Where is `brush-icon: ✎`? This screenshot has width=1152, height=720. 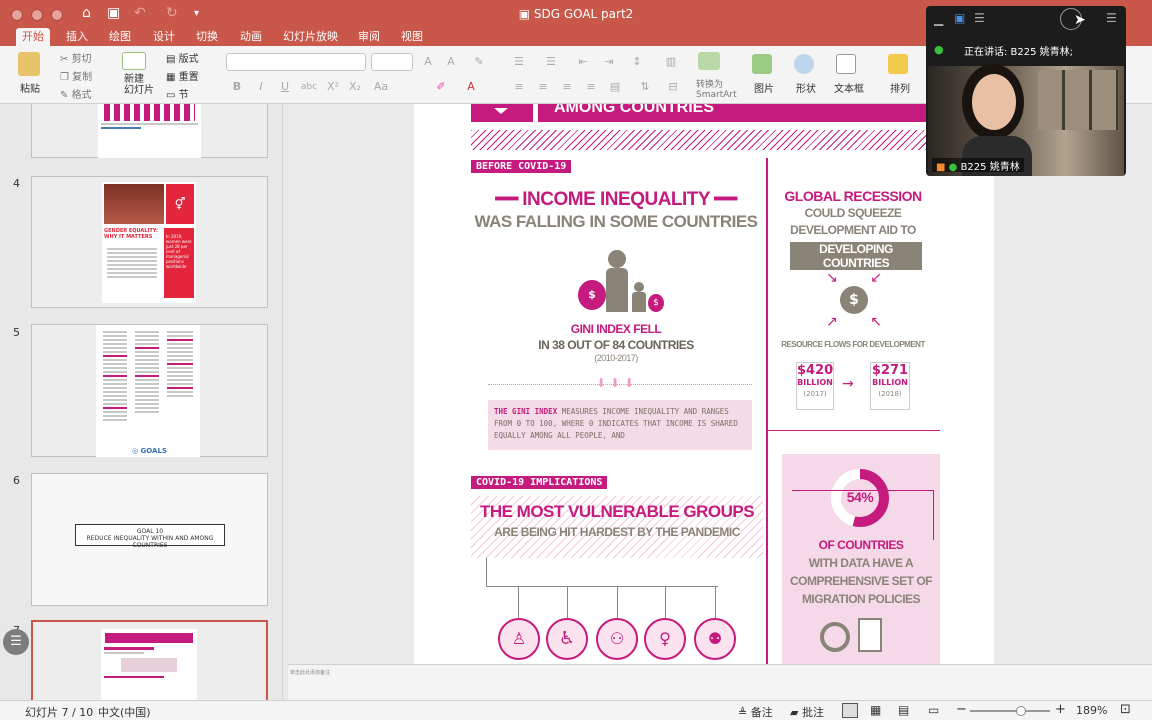 brush-icon: ✎ is located at coordinates (66, 95).